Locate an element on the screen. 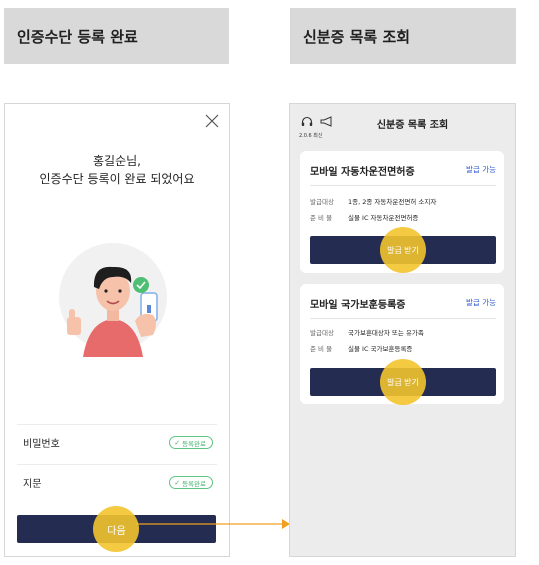 Image resolution: width=539 pixels, height=565 pixels. row-value: 실물 IC 국가보훈등록증 is located at coordinates (380, 349).